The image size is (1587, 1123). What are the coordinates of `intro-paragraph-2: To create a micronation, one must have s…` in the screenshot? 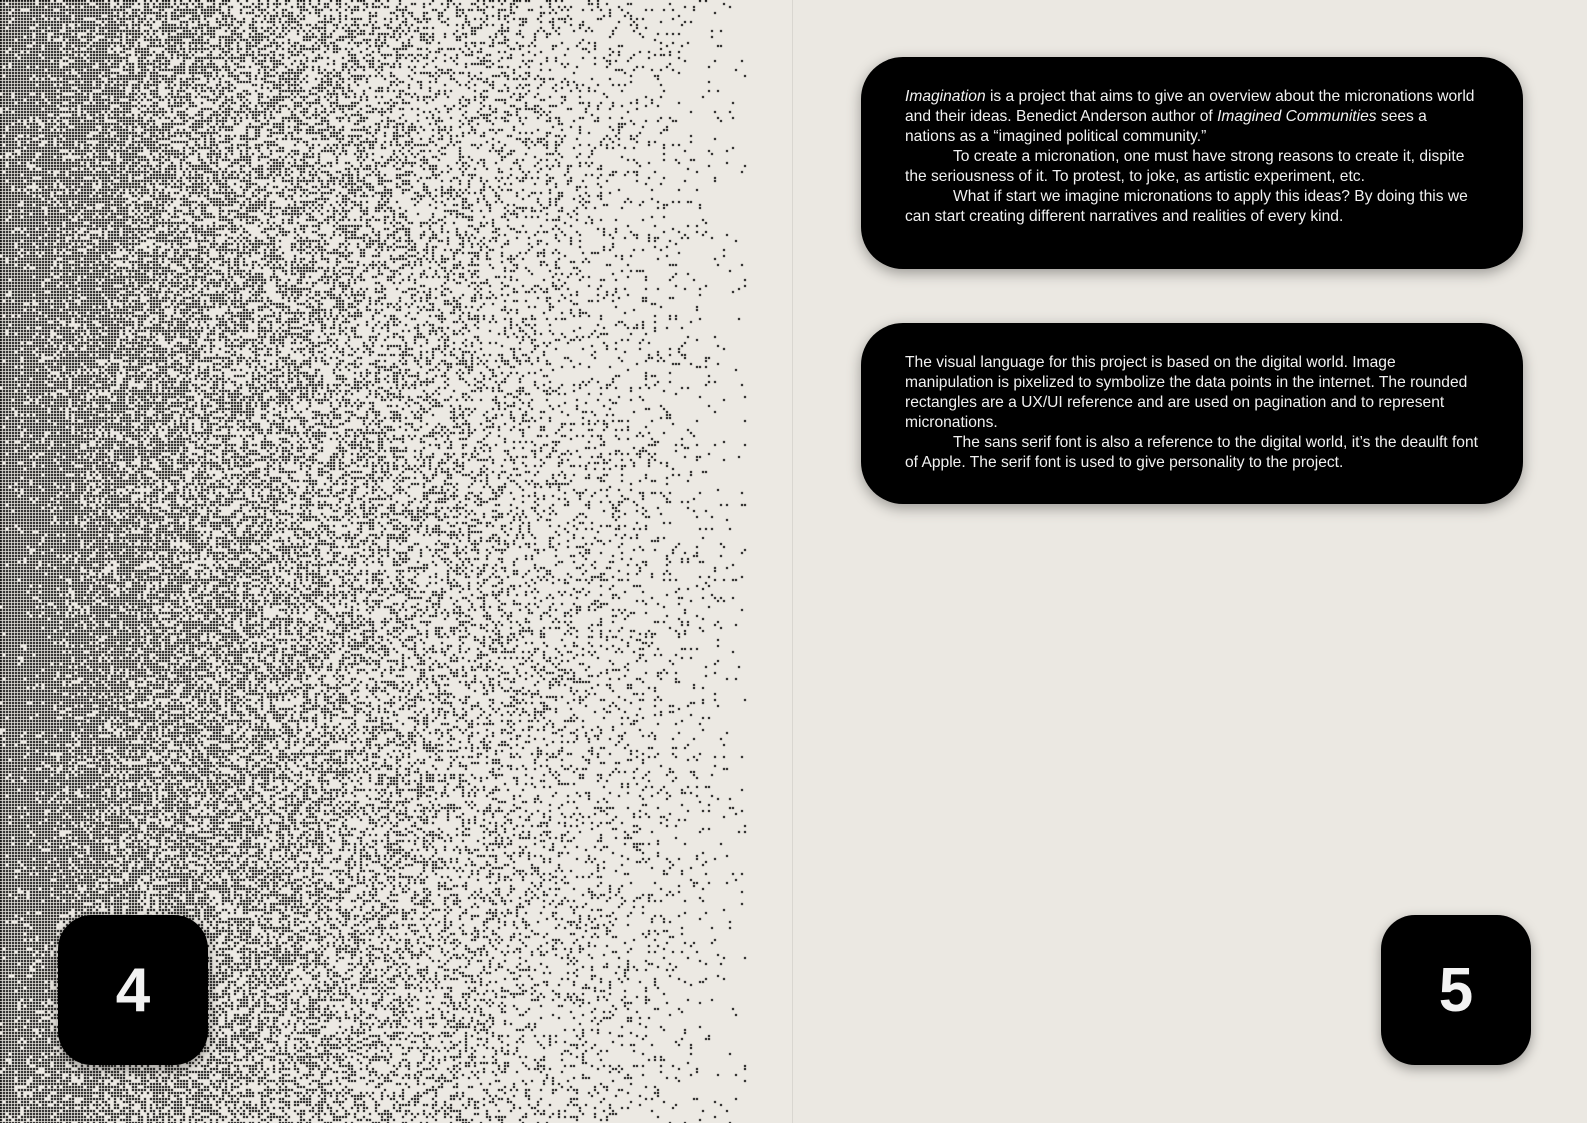 It's located at (1185, 166).